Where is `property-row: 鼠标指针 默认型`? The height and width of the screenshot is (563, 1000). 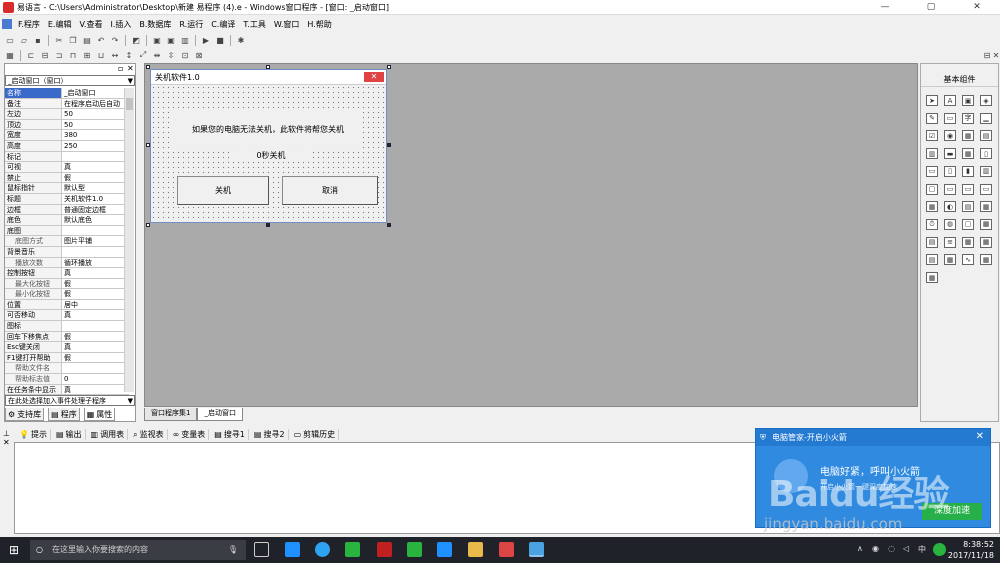 property-row: 鼠标指针 默认型 is located at coordinates (67, 188).